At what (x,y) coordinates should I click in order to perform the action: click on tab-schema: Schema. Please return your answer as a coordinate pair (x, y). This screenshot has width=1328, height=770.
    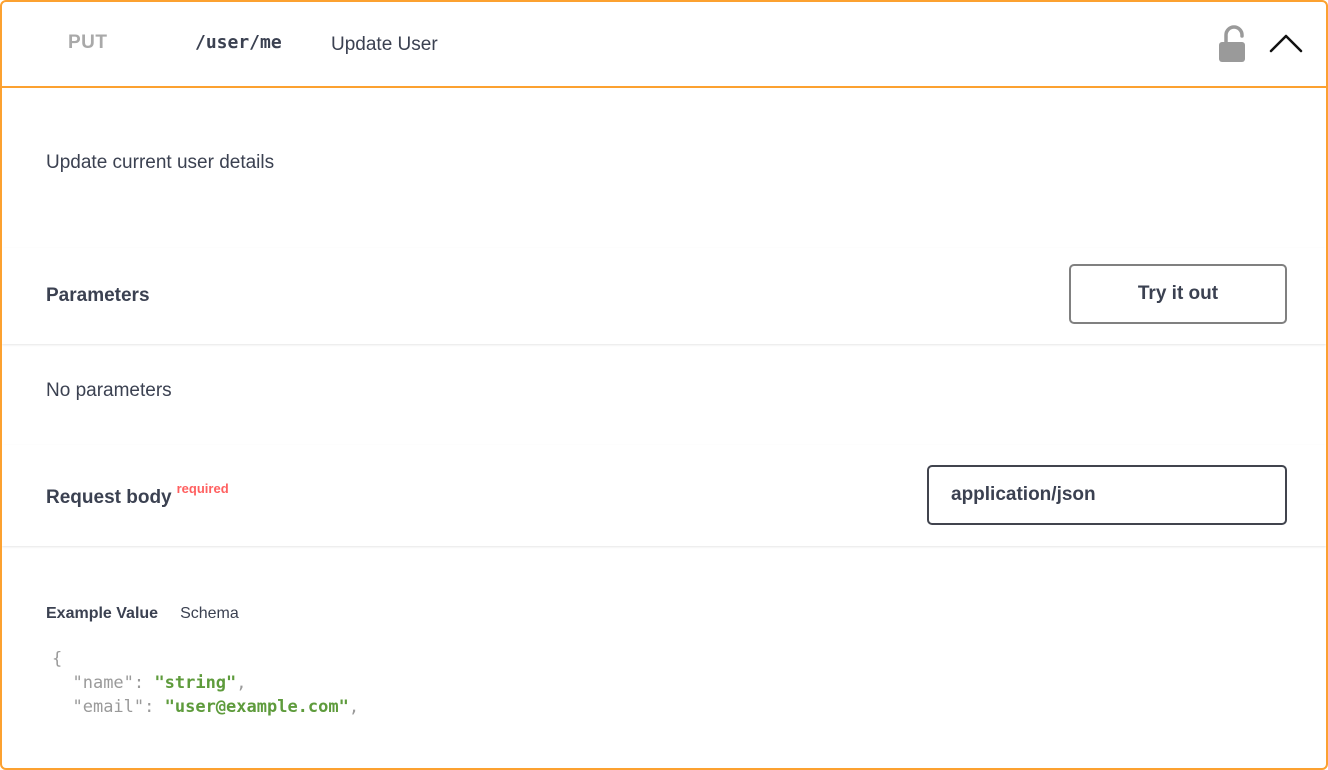
    Looking at the image, I should click on (209, 614).